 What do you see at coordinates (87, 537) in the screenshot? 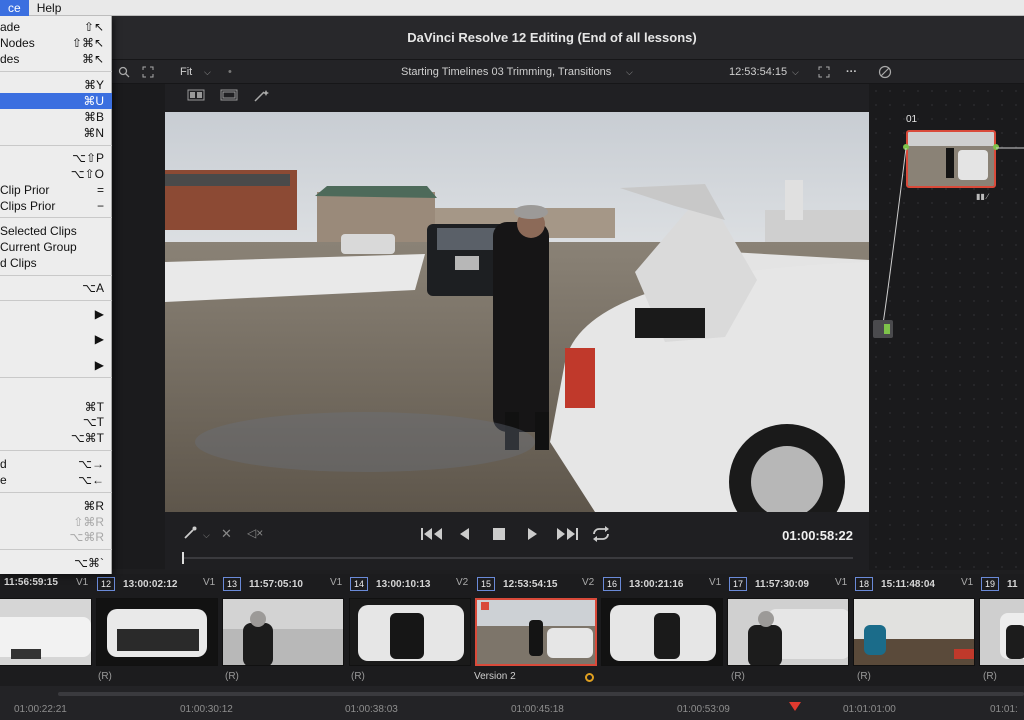
I see `menu-item-25-disabled: ⌥⌘R` at bounding box center [87, 537].